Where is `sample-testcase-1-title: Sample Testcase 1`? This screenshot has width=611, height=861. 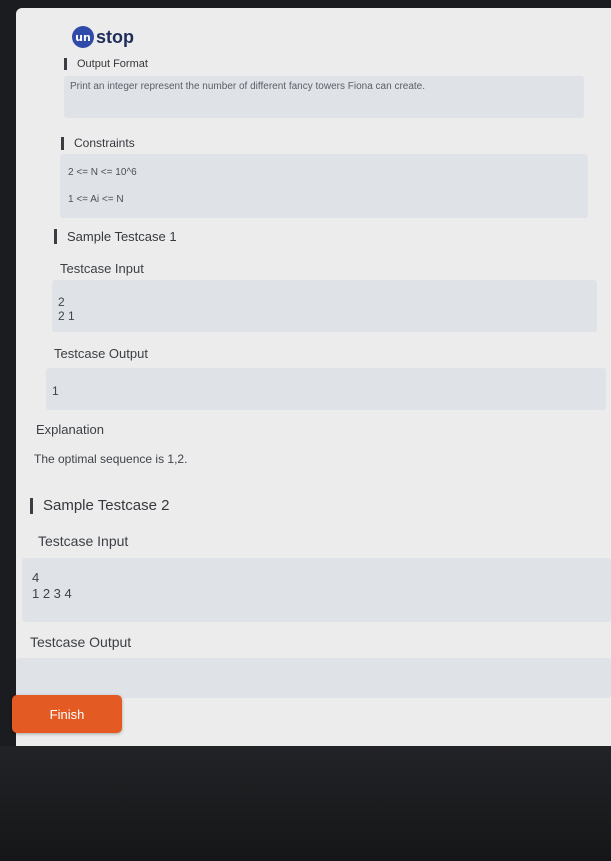
sample-testcase-1-title: Sample Testcase 1 is located at coordinates (122, 236).